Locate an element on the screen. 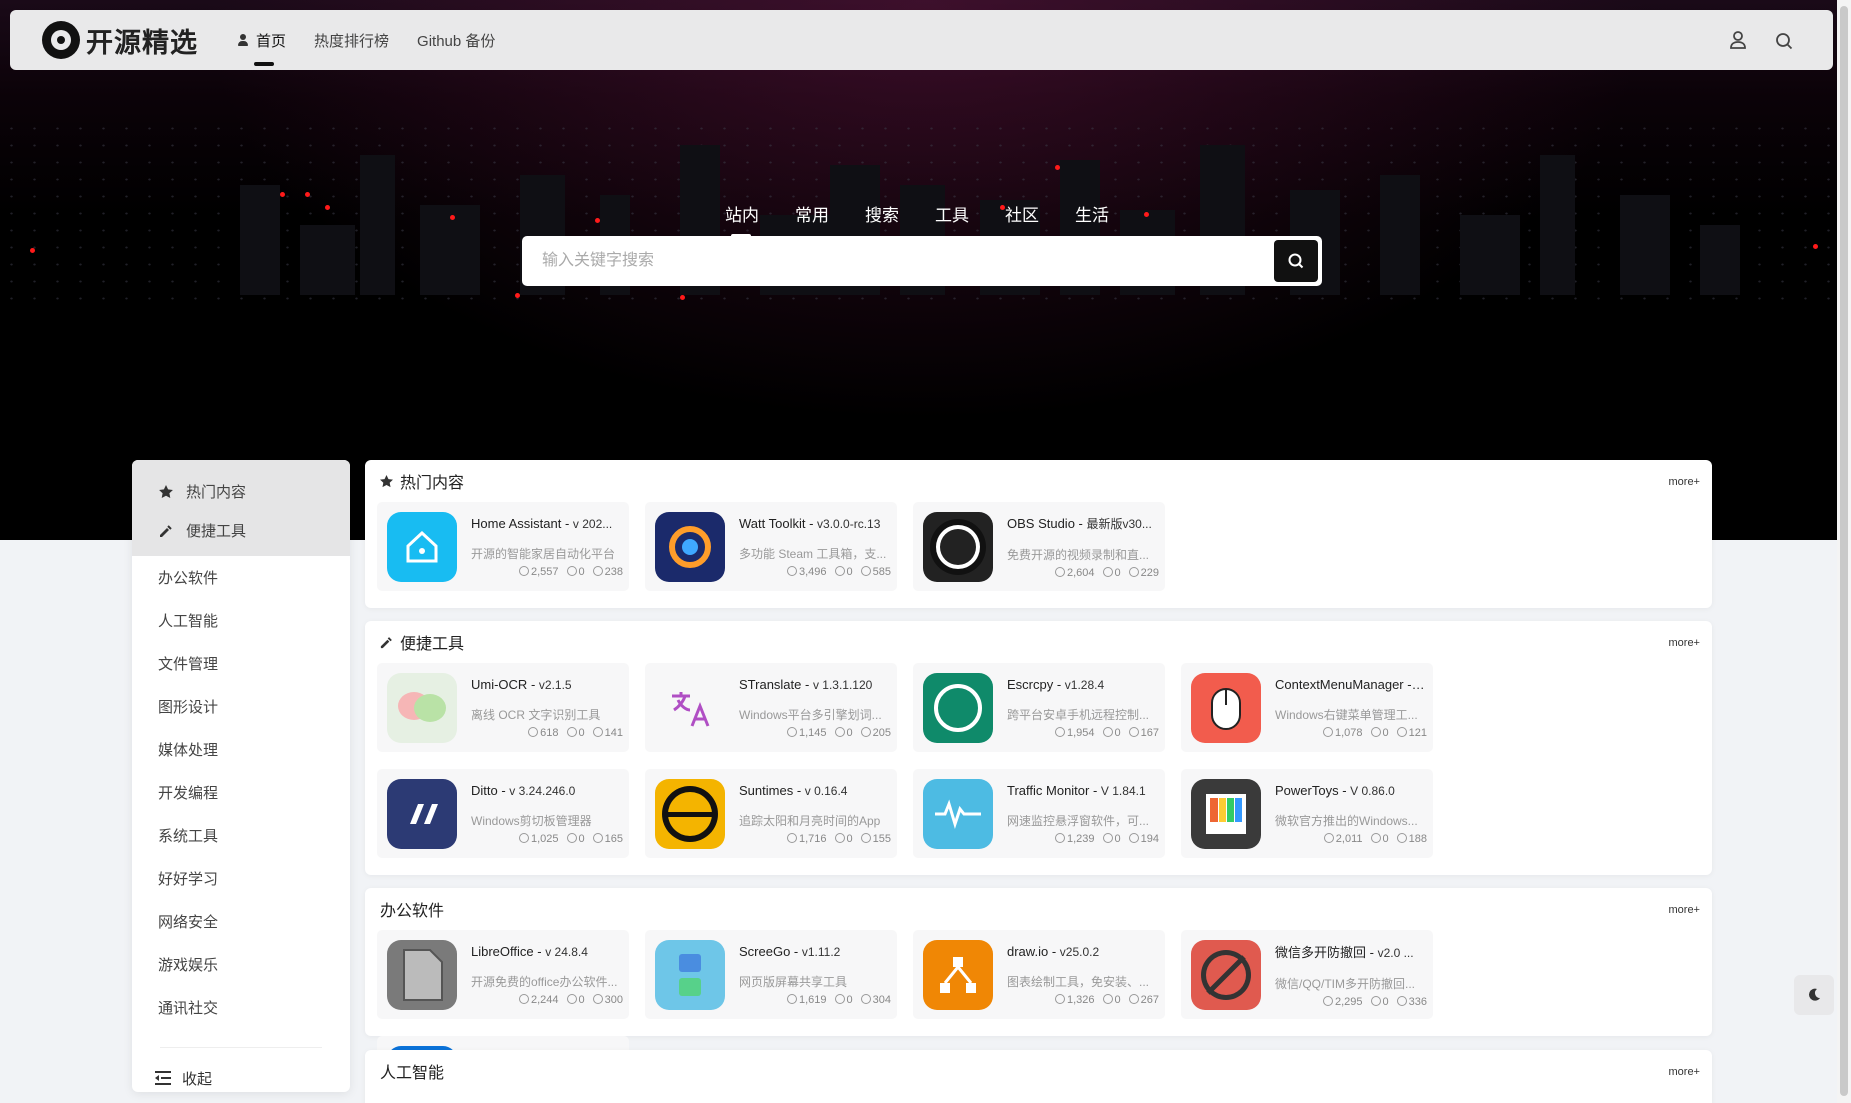 The image size is (1851, 1103). card-title: draw.io - v25.0.2 is located at coordinates (1053, 951).